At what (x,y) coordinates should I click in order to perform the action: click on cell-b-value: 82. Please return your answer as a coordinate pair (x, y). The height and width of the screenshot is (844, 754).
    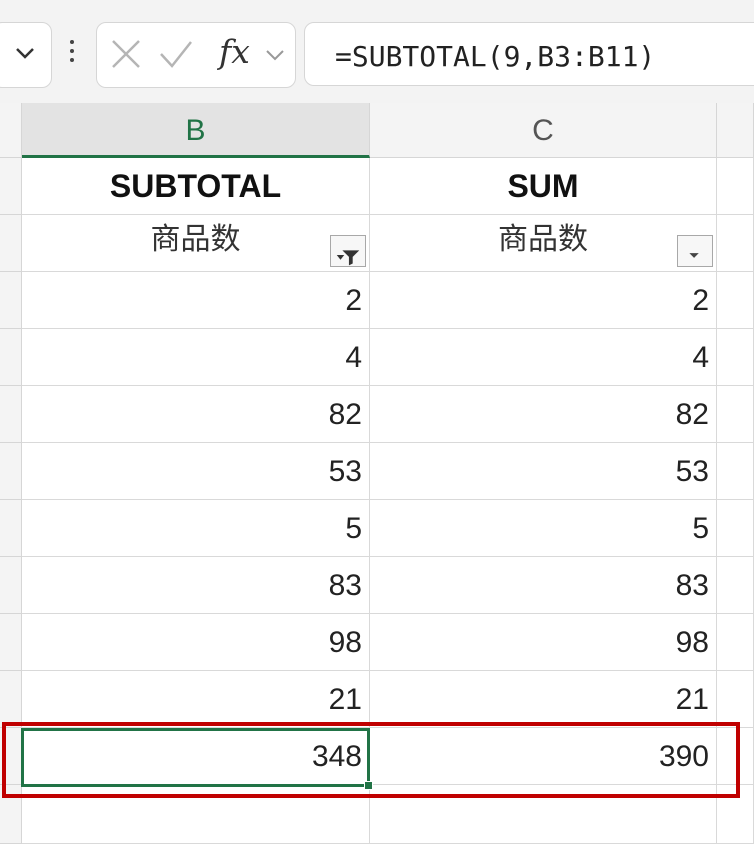
    Looking at the image, I should click on (196, 414).